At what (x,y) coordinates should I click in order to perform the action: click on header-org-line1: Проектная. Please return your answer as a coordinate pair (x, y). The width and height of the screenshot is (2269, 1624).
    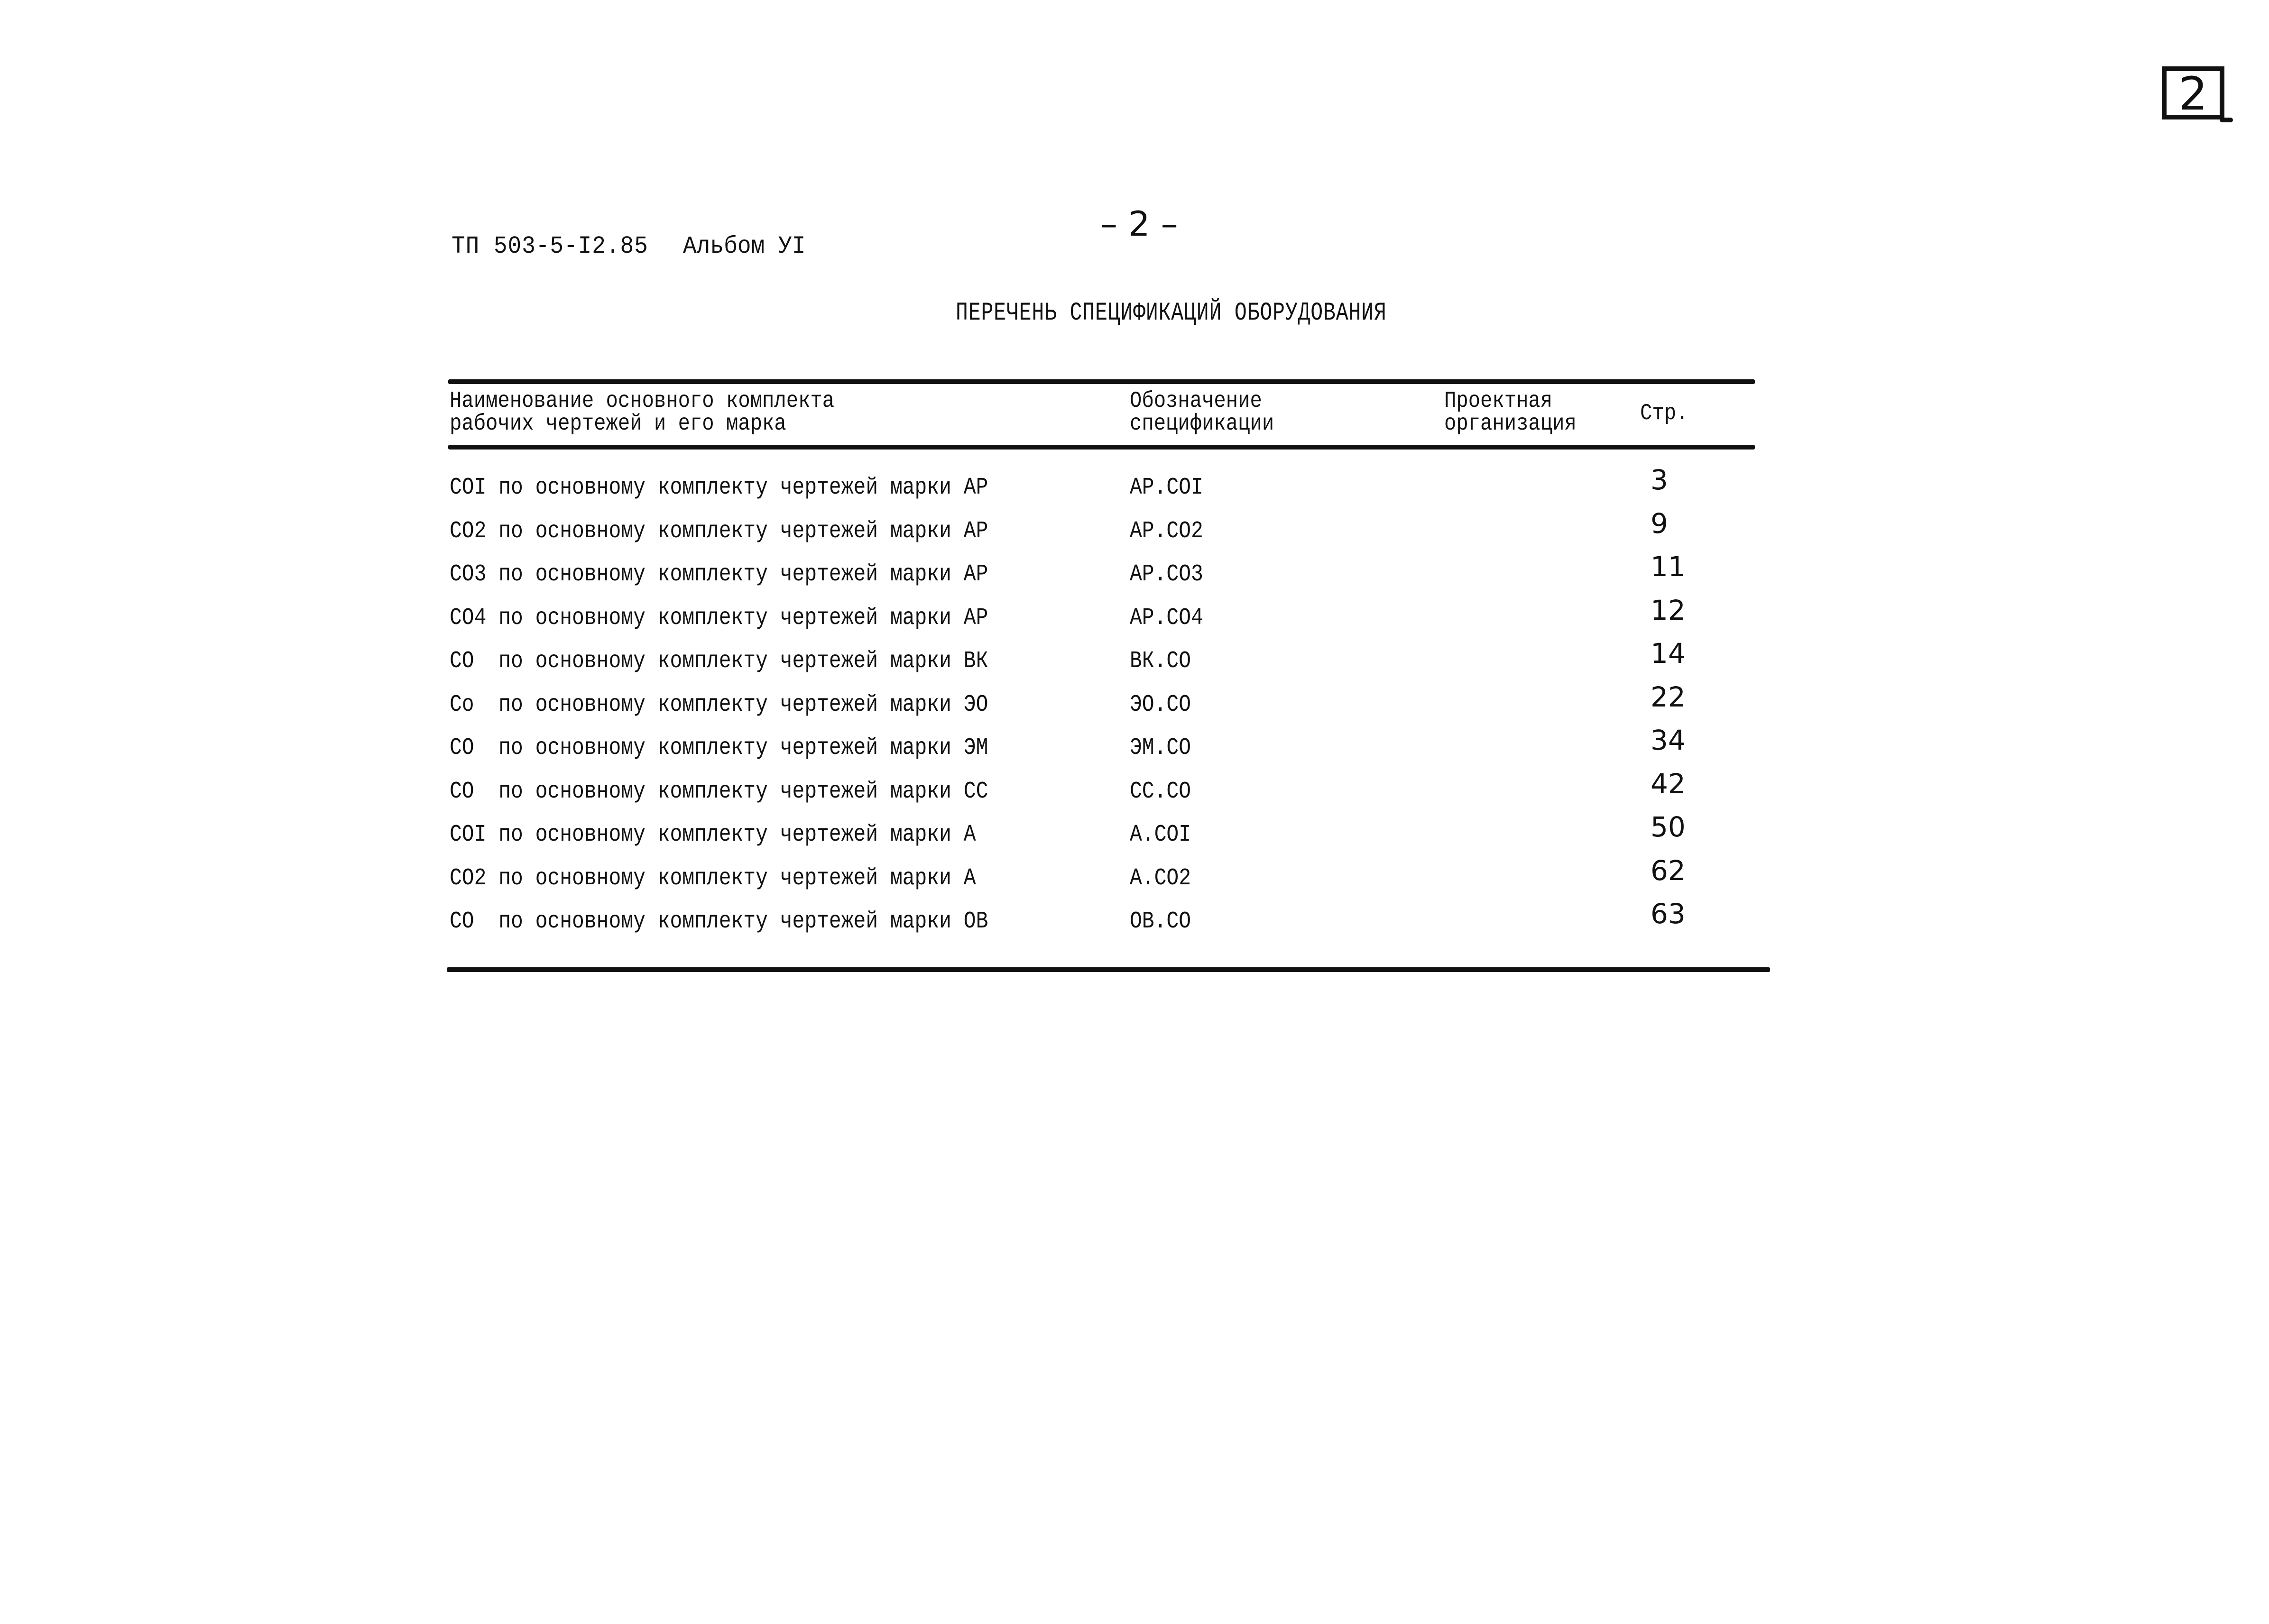
    Looking at the image, I should click on (1498, 401).